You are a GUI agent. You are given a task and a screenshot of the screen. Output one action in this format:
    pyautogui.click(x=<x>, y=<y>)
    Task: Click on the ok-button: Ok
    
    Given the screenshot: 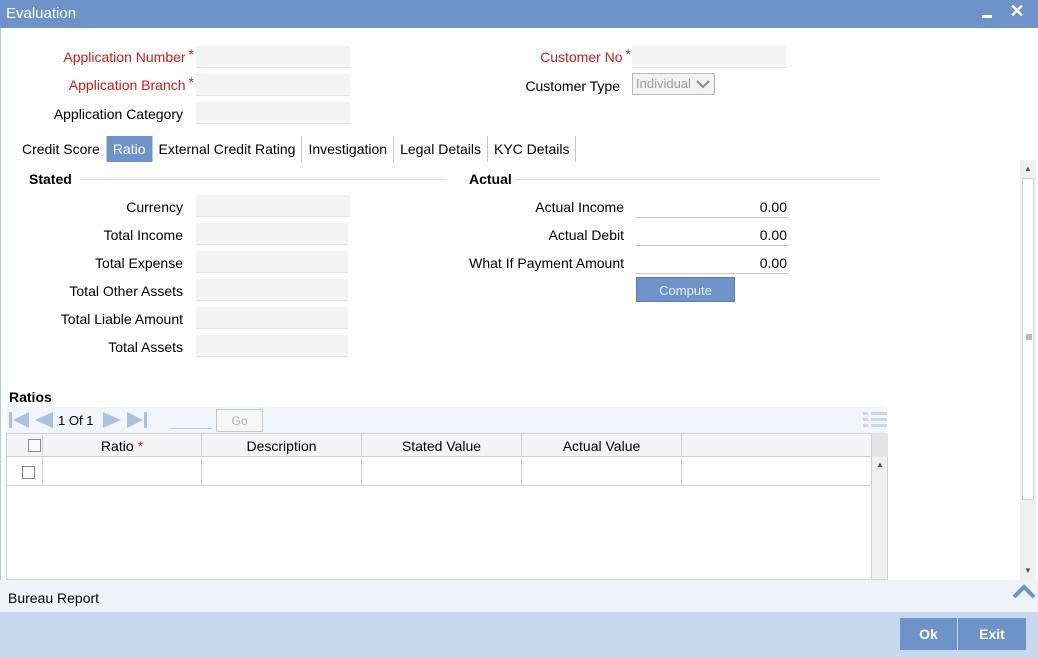 What is the action you would take?
    pyautogui.click(x=928, y=634)
    